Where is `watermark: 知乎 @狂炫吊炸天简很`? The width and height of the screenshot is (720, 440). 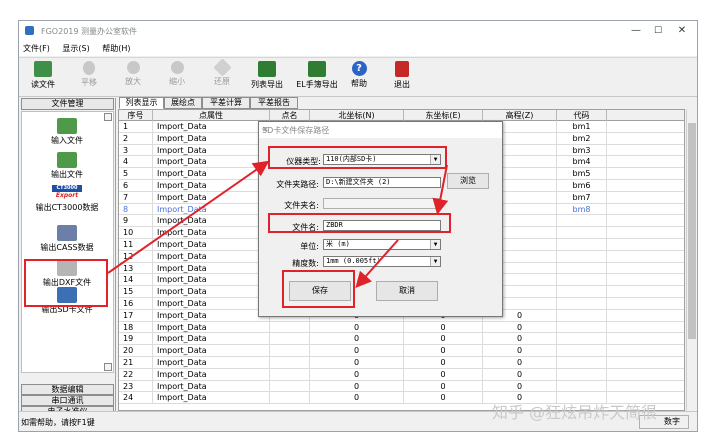
watermark: 知乎 @狂炫吊炸天简很 is located at coordinates (575, 412).